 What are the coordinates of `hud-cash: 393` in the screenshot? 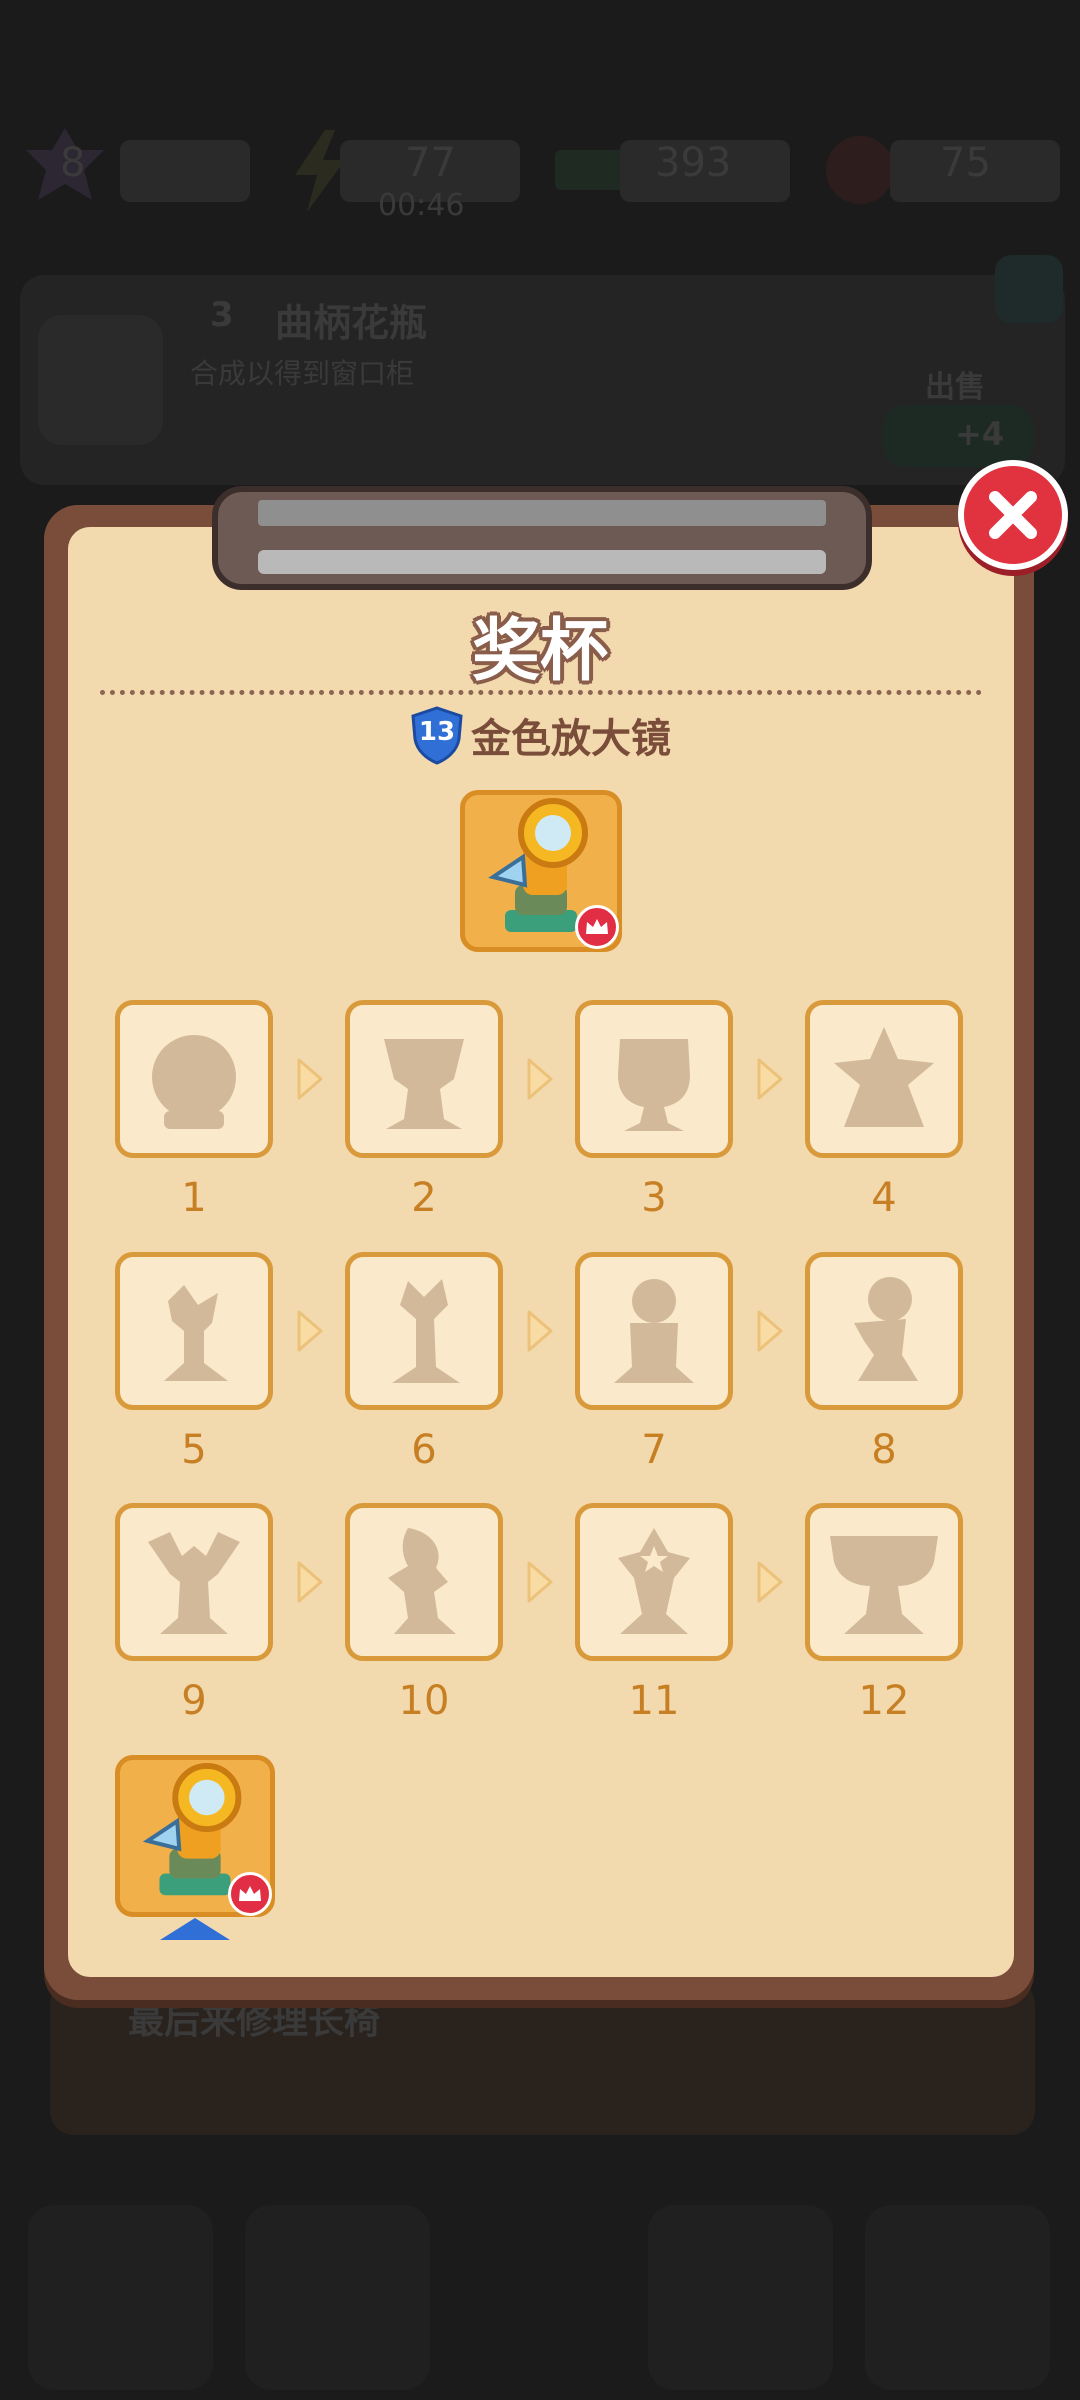 It's located at (693, 163).